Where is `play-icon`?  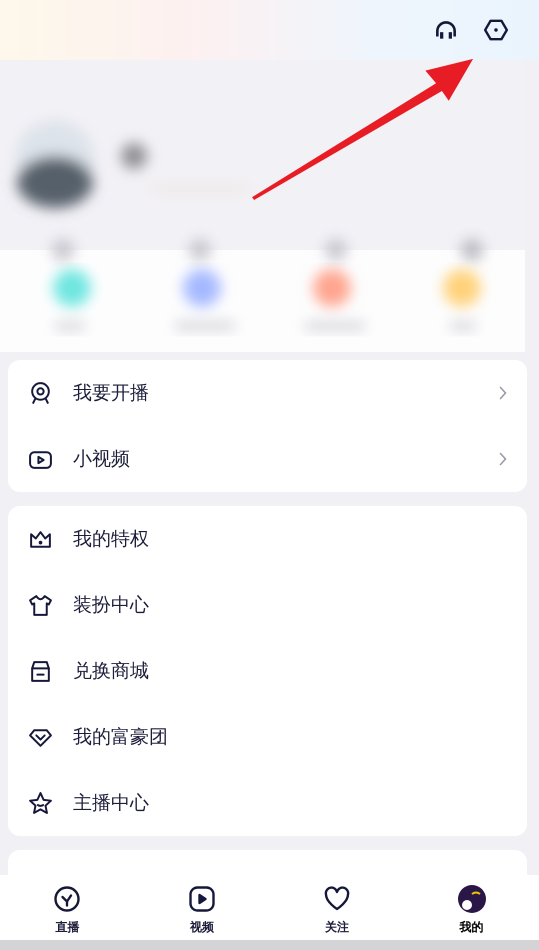
play-icon is located at coordinates (202, 899).